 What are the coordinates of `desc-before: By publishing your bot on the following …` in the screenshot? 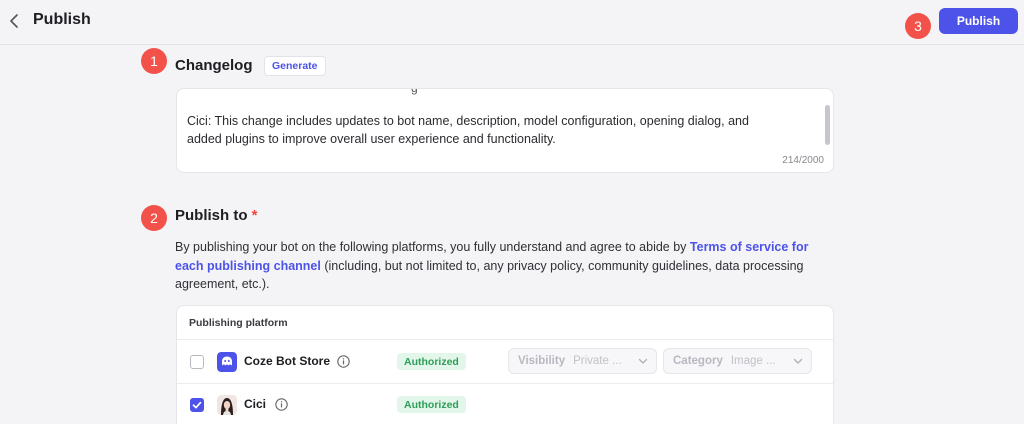 It's located at (432, 247).